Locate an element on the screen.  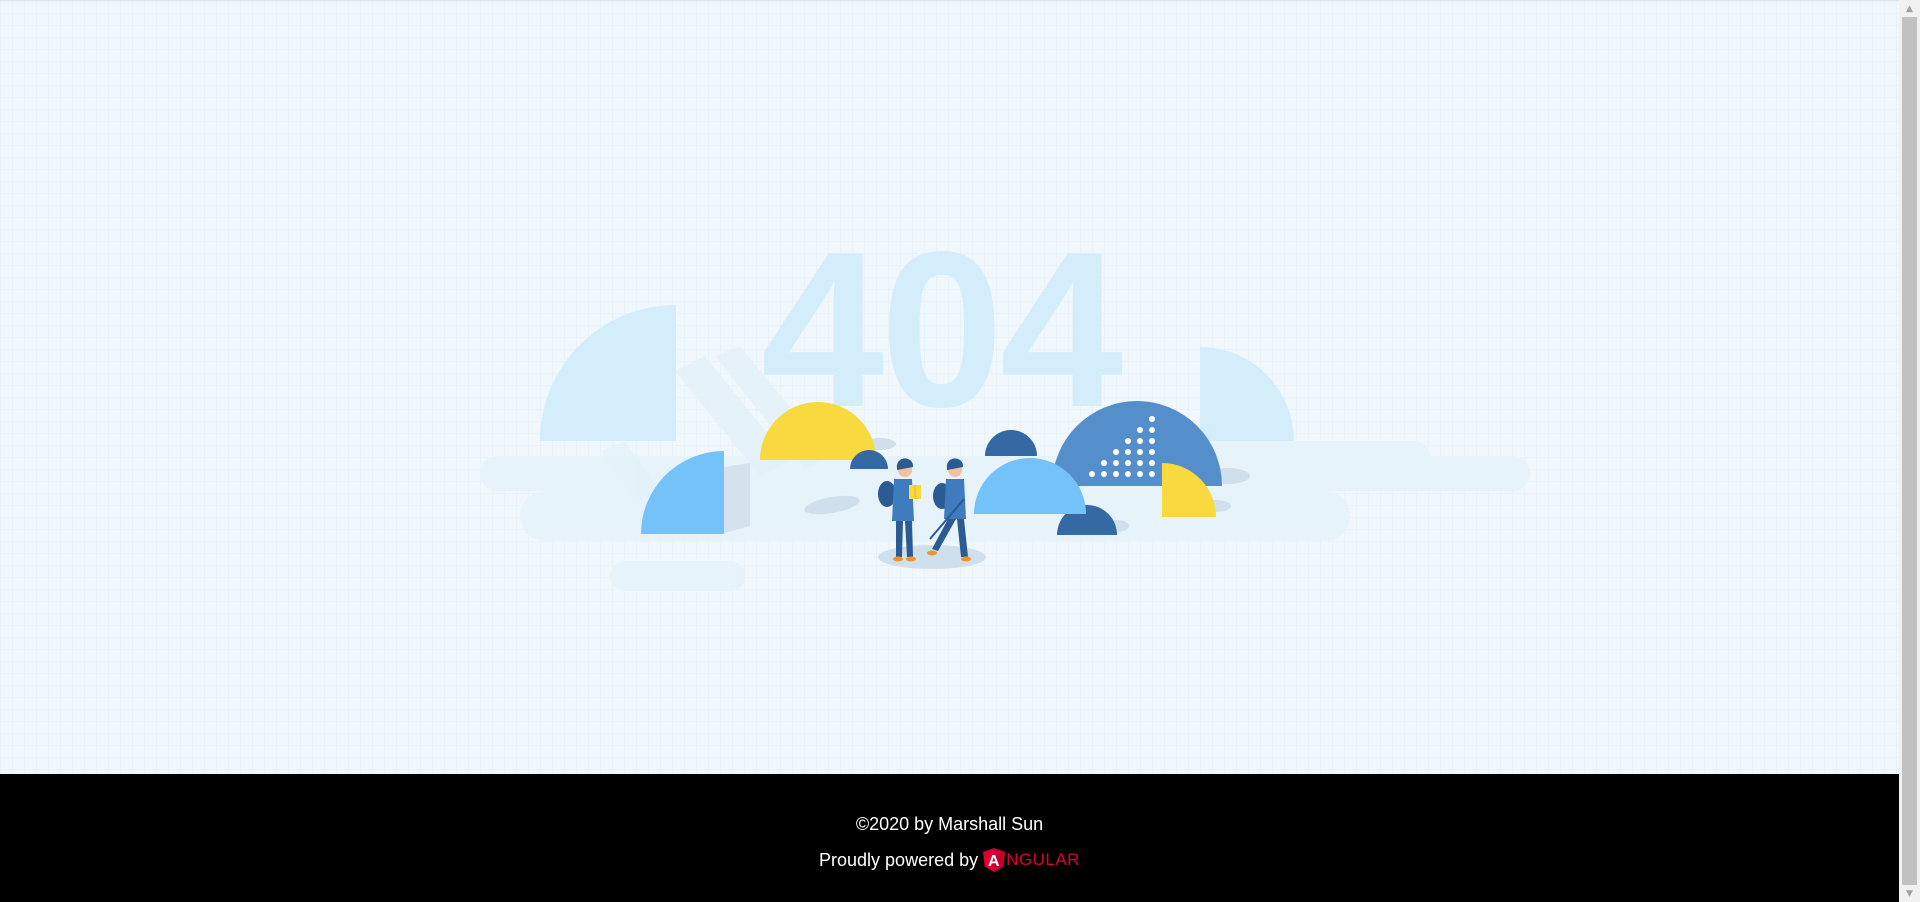
angular-logo-icon: A is located at coordinates (994, 860).